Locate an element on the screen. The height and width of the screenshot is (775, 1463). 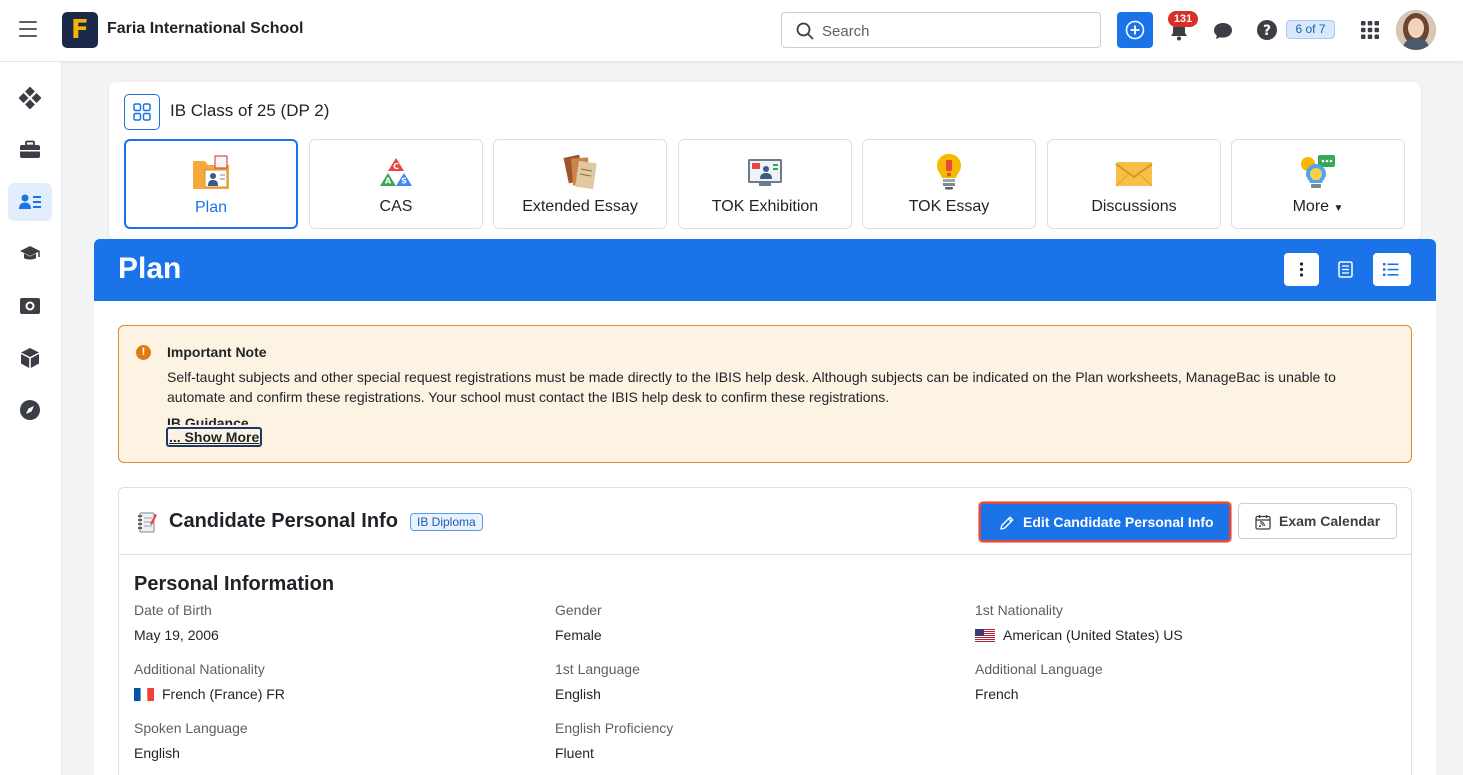
exam-calendar-button: Exam Calendar is located at coordinates (1317, 521).